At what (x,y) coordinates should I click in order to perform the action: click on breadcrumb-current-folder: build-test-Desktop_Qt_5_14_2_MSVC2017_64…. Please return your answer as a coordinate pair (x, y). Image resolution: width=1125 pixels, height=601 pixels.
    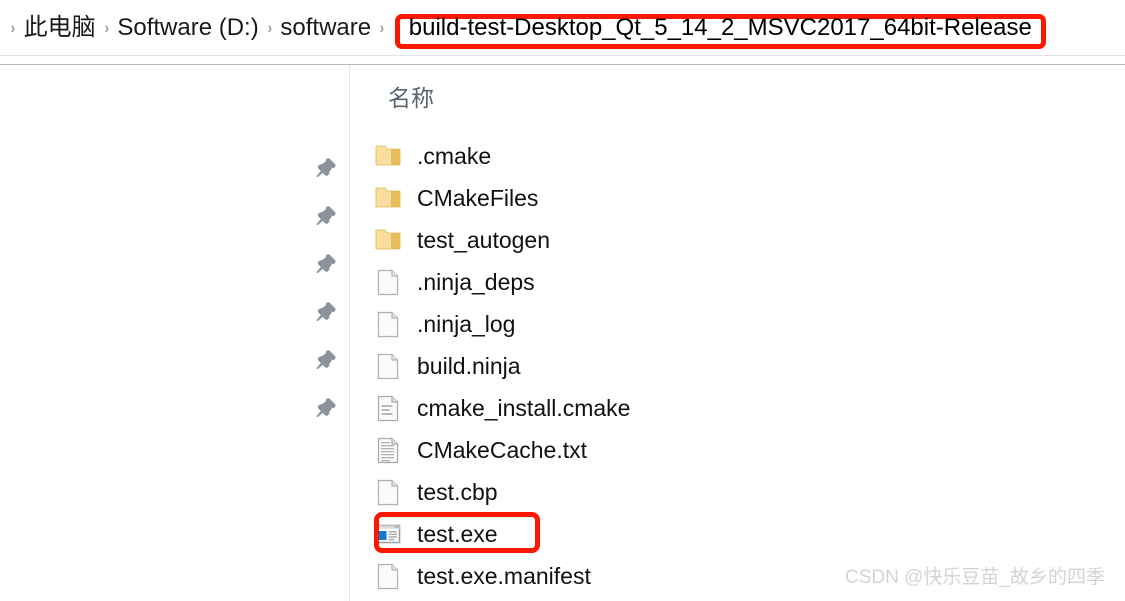
    Looking at the image, I should click on (720, 30).